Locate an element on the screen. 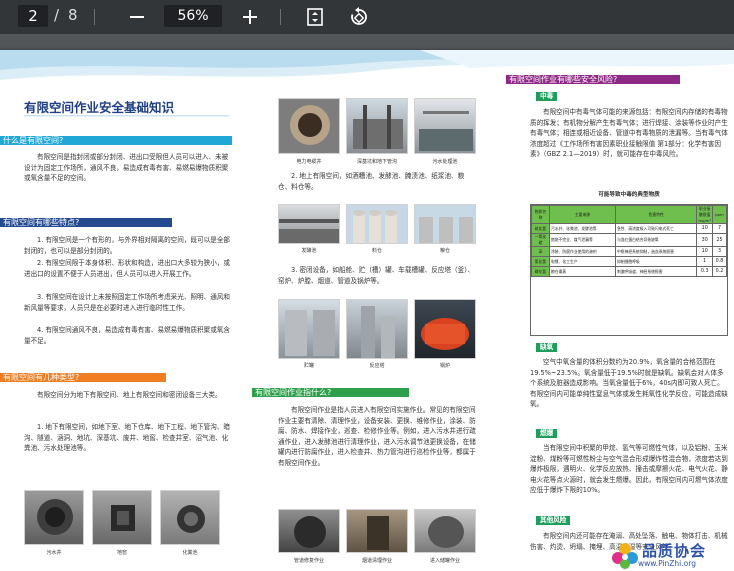 The height and width of the screenshot is (571, 734). paragraph-types-intro: 有限空间分为地下有限空间、地上有限空间和密闭设备三大类。 is located at coordinates (129, 395).